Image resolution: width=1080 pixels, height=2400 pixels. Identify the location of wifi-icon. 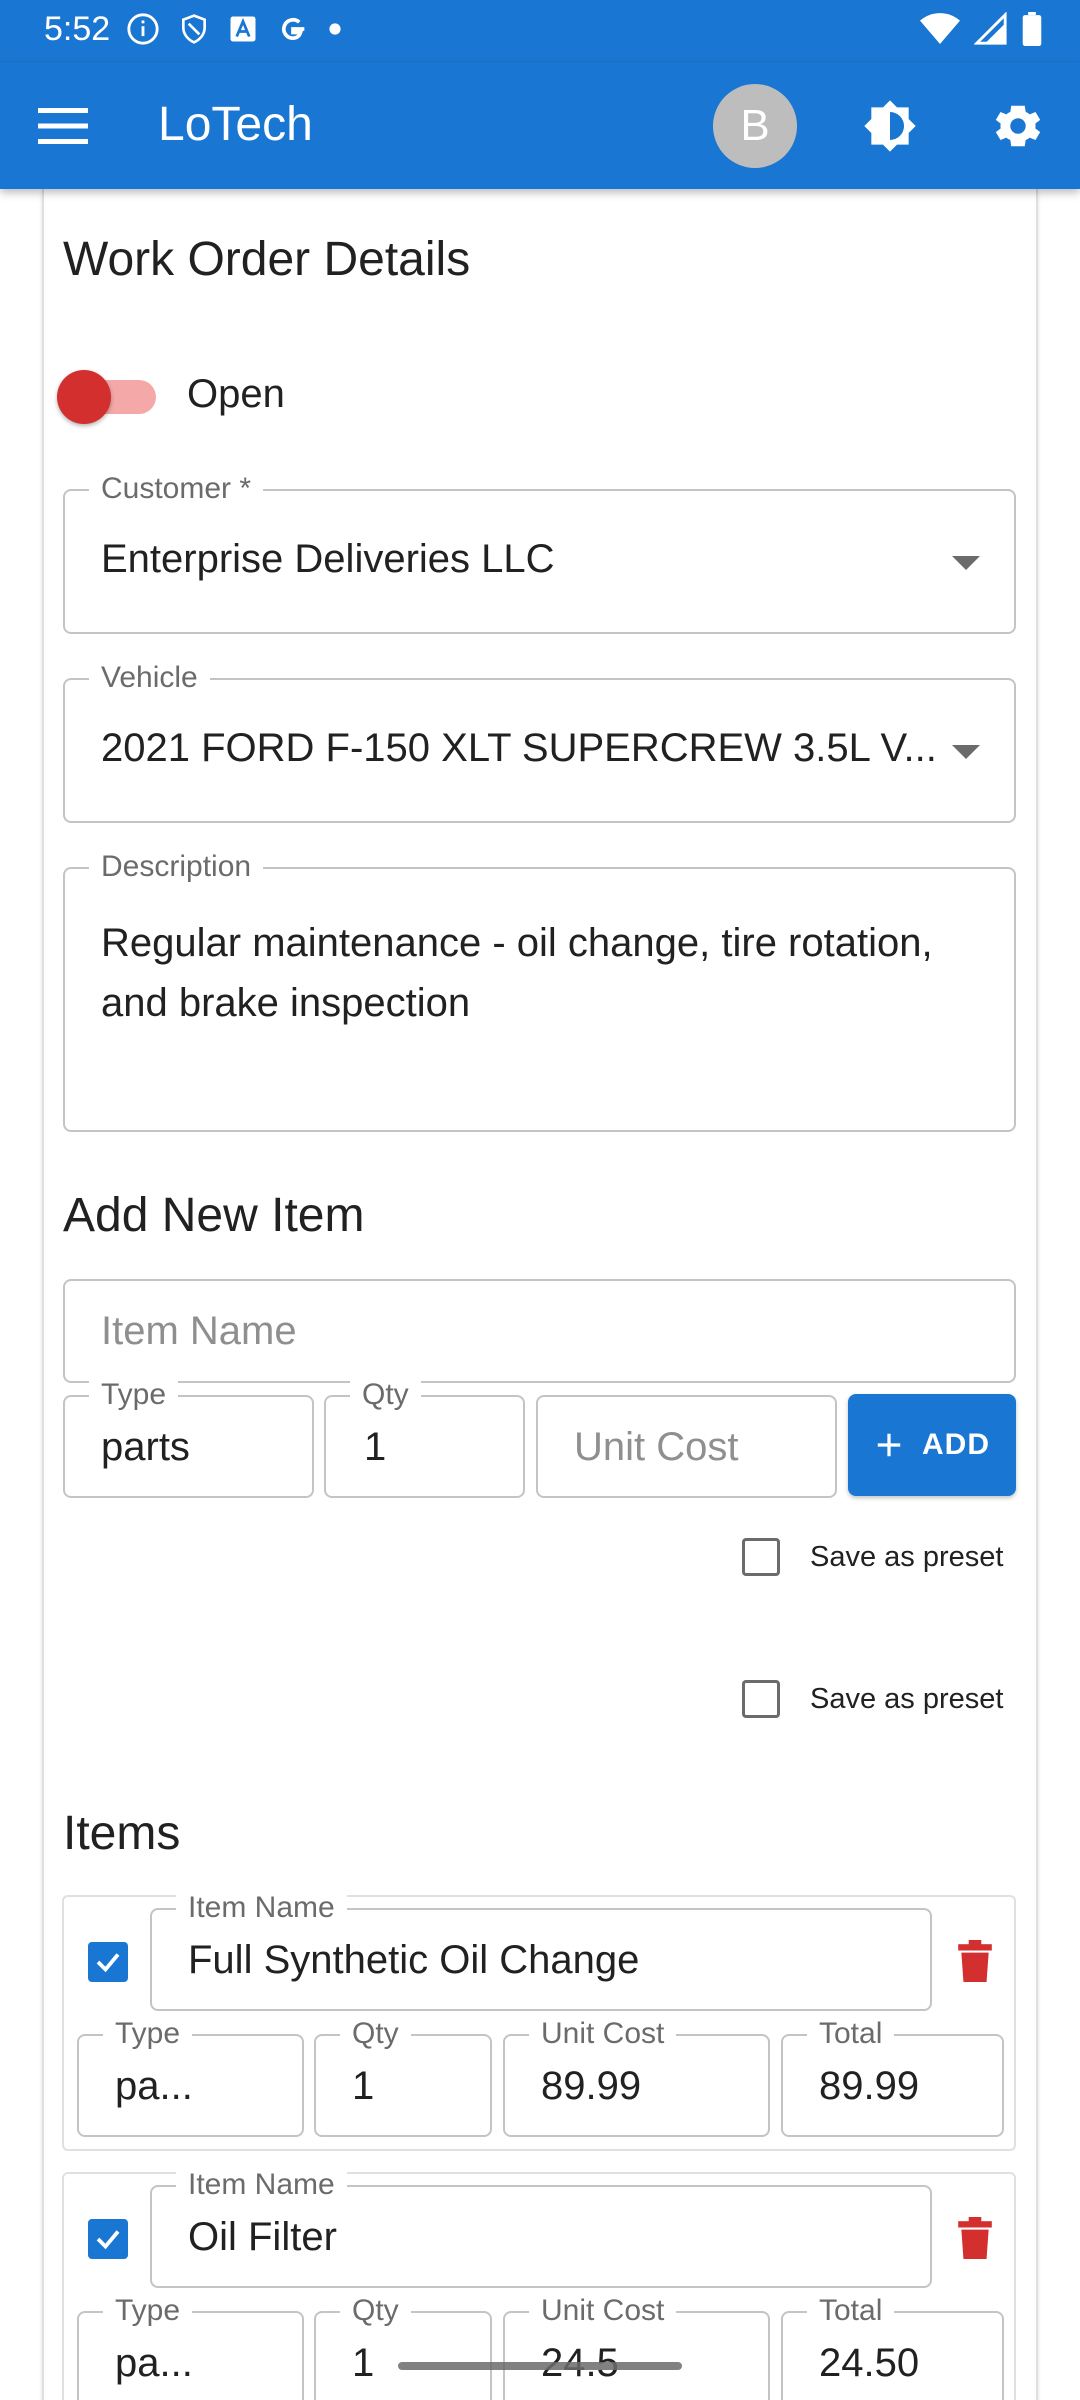
(940, 28).